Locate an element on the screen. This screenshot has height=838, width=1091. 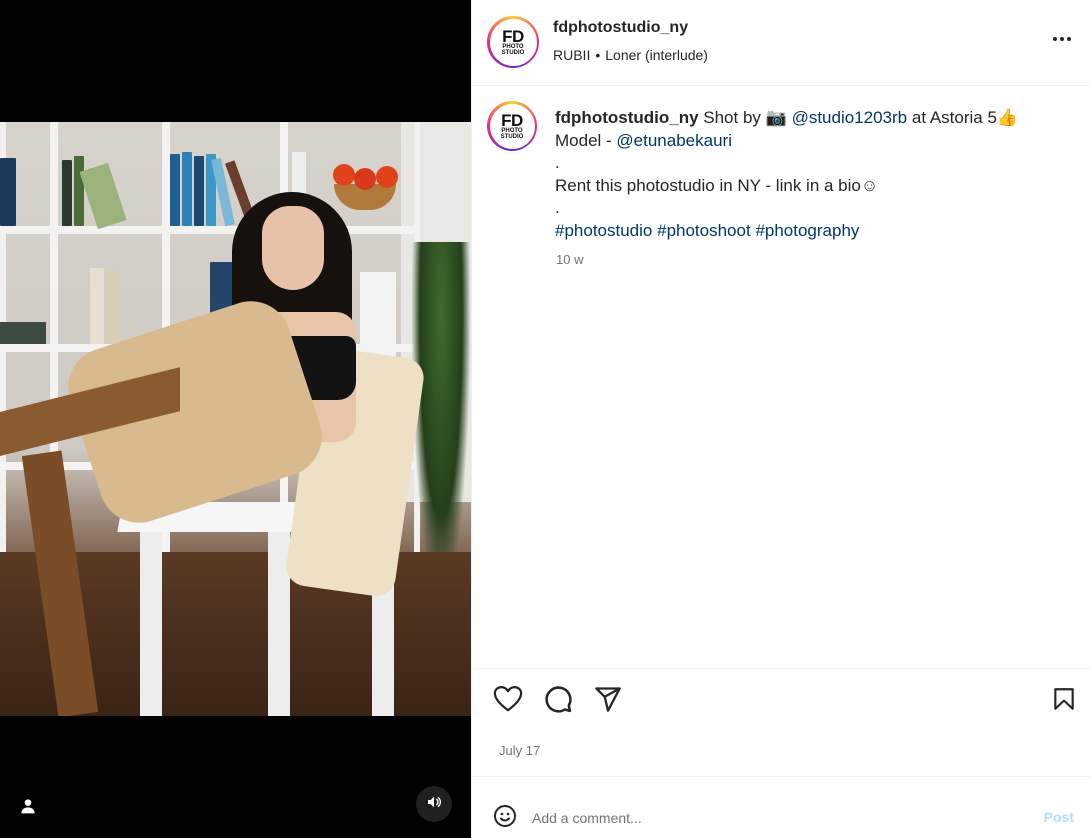
photographer-mention: @studio1203rb is located at coordinates (850, 117).